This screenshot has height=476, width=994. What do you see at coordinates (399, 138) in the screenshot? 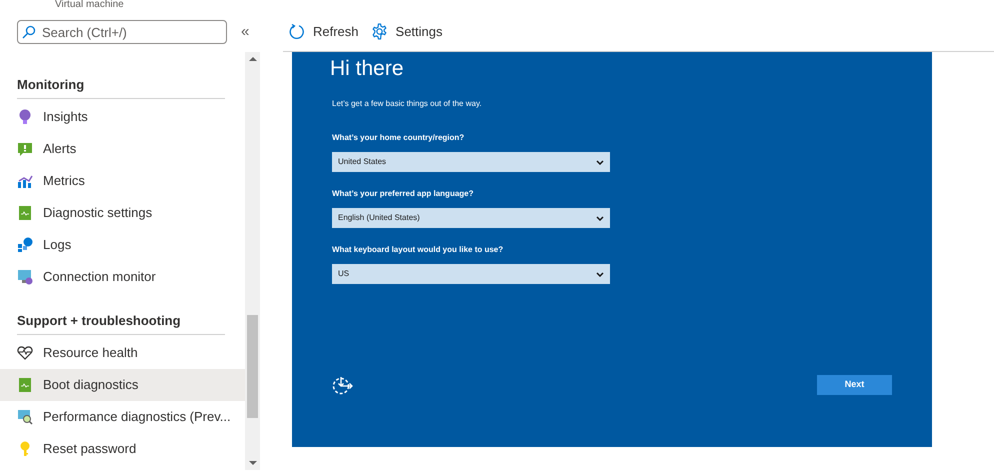
I see `field-label: What’s your home country/region?` at bounding box center [399, 138].